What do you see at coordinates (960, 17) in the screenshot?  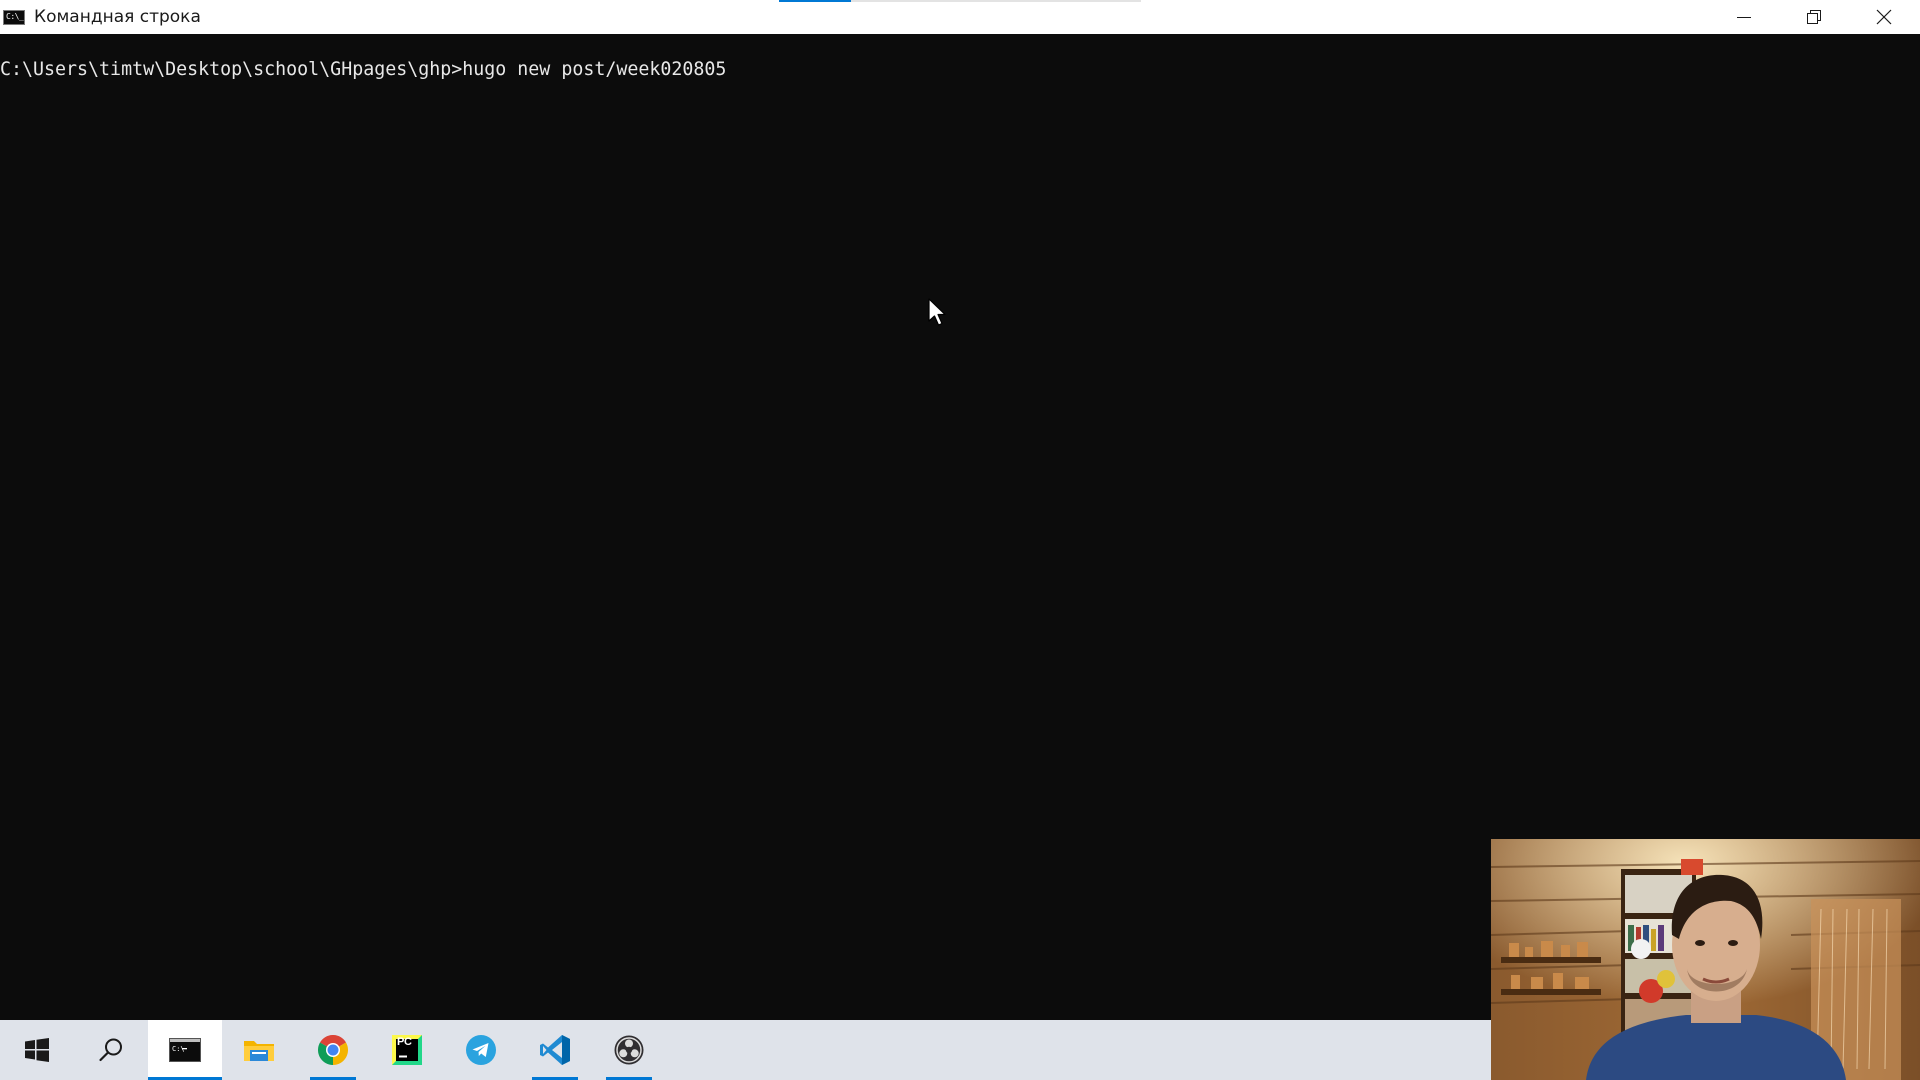 I see `window-title-bar: C:\_ Командная строка` at bounding box center [960, 17].